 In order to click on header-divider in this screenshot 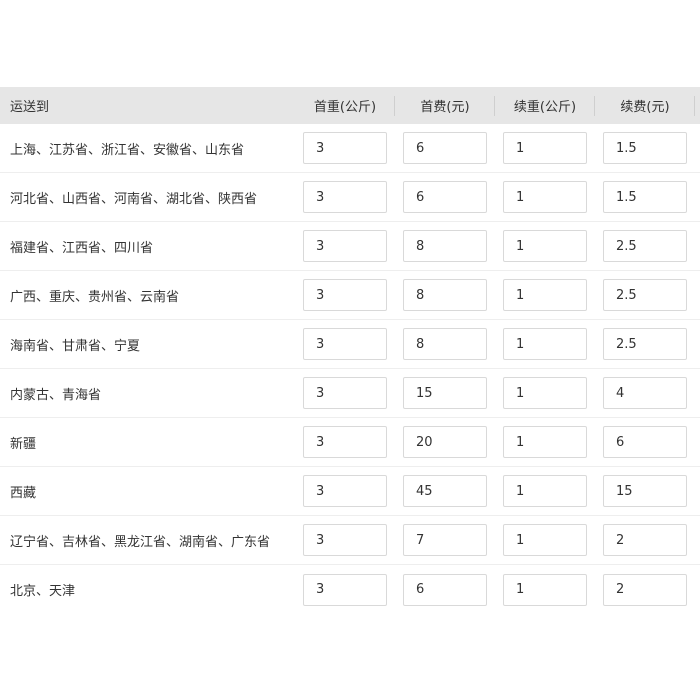, I will do `click(694, 106)`.